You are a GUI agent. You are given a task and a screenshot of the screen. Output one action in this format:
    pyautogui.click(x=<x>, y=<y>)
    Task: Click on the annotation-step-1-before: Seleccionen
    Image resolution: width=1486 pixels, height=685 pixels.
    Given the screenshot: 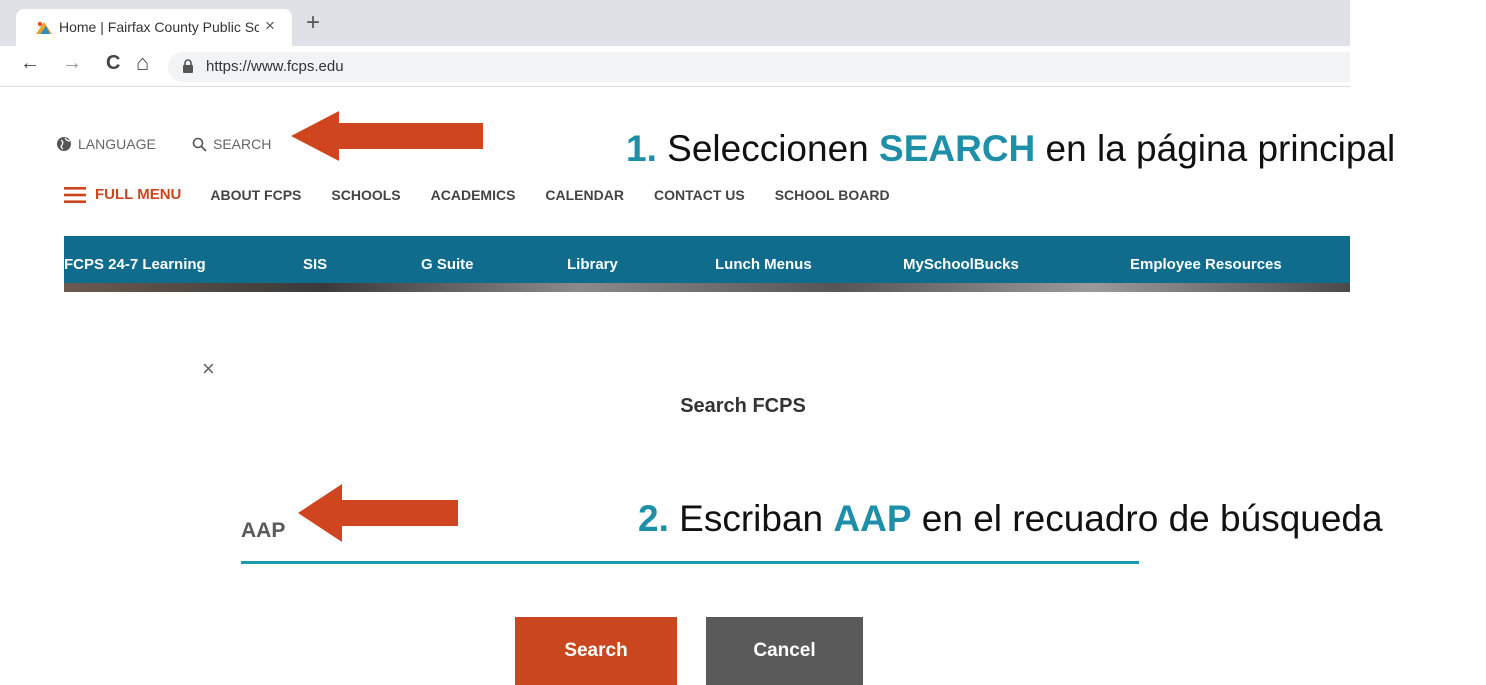 What is the action you would take?
    pyautogui.click(x=768, y=148)
    